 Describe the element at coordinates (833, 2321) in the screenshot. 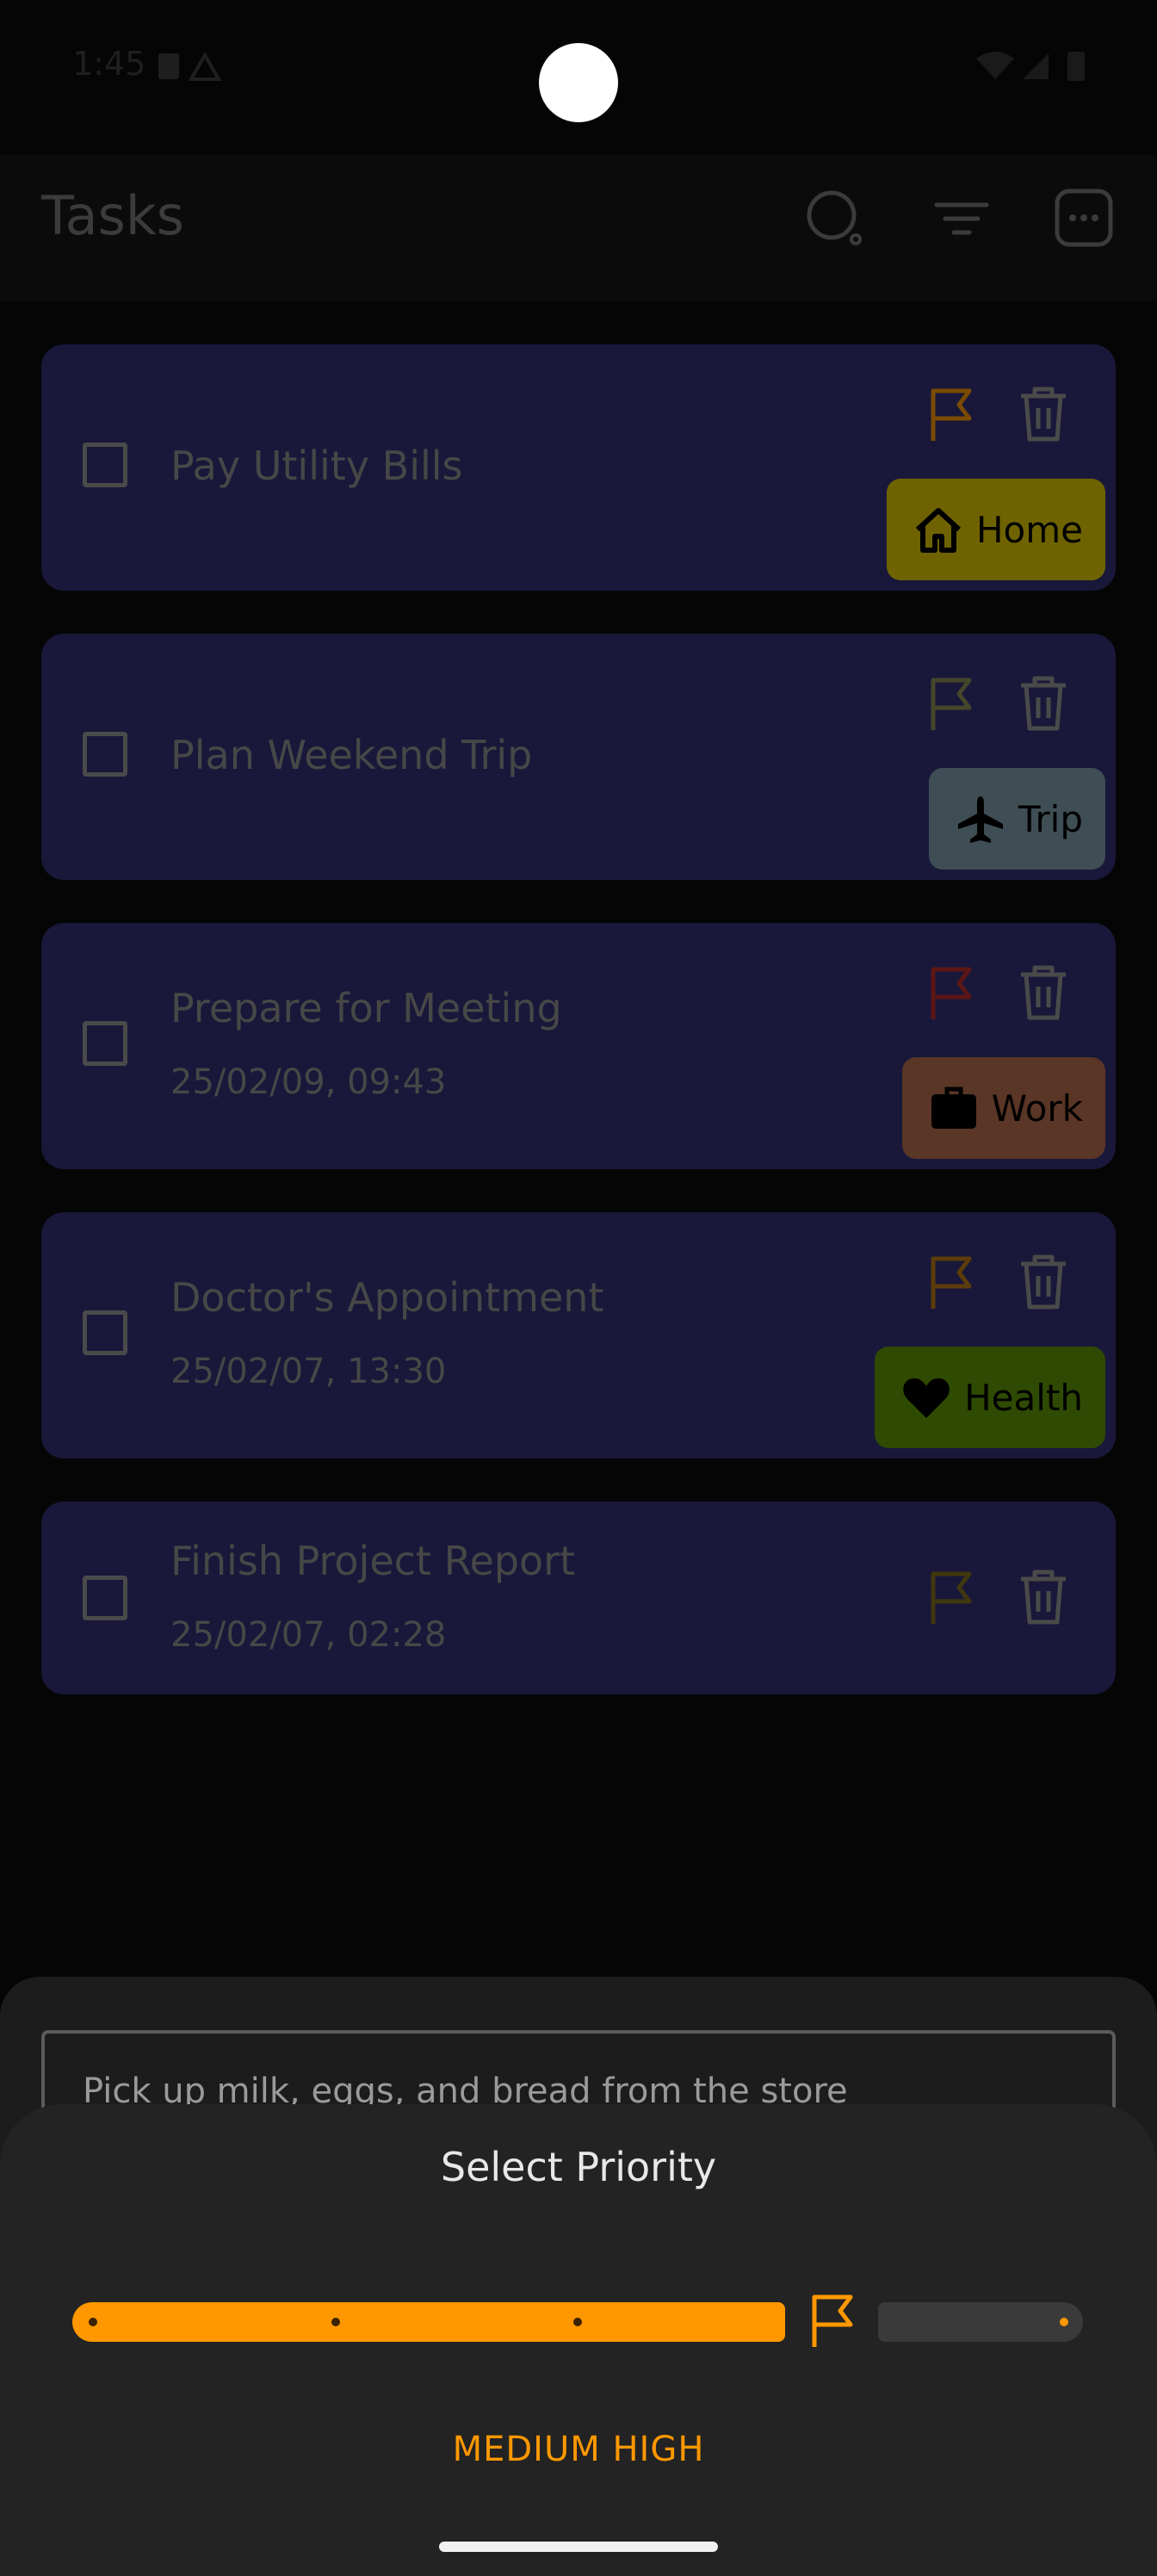

I see `priority-flag-thumb-icon` at that location.